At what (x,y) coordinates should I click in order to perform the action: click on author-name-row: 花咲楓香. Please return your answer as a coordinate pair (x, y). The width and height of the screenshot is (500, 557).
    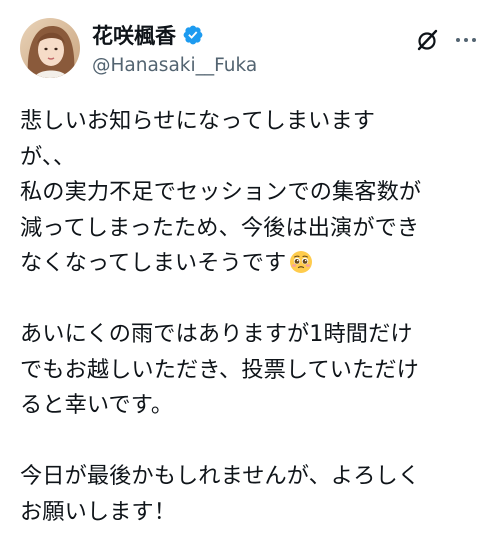
    Looking at the image, I should click on (148, 35).